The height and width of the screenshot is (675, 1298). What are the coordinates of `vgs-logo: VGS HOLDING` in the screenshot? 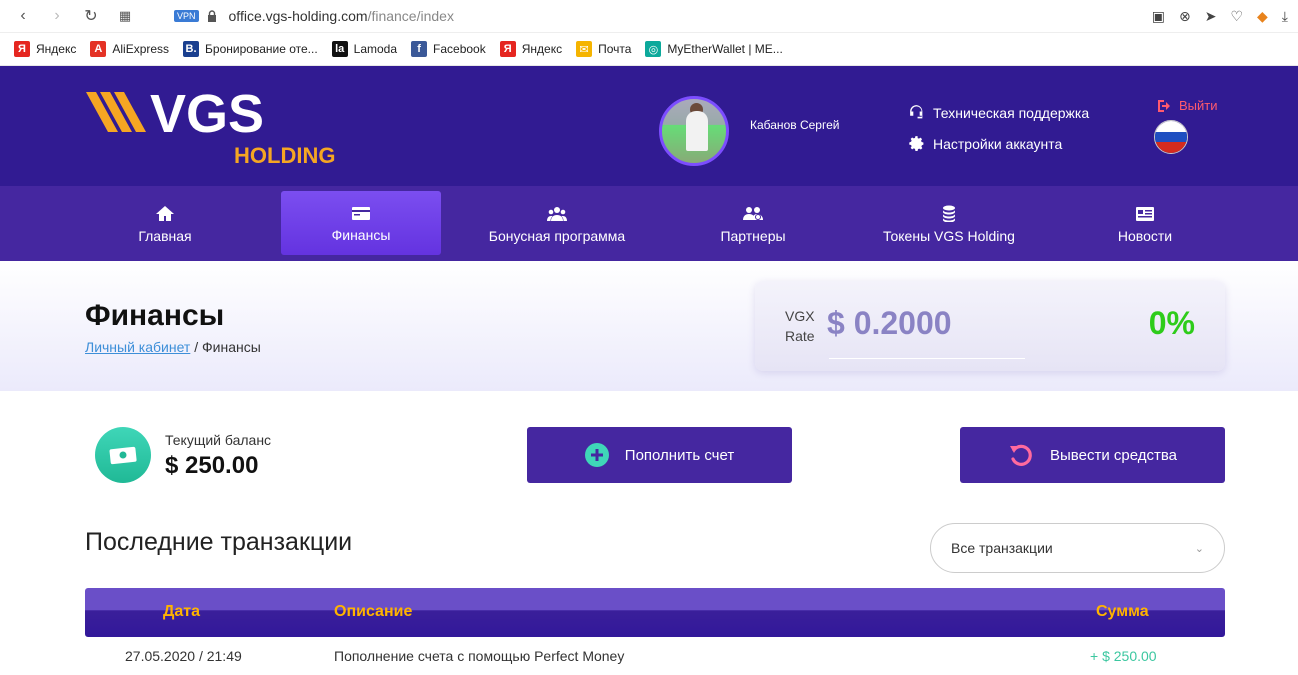 It's located at (216, 128).